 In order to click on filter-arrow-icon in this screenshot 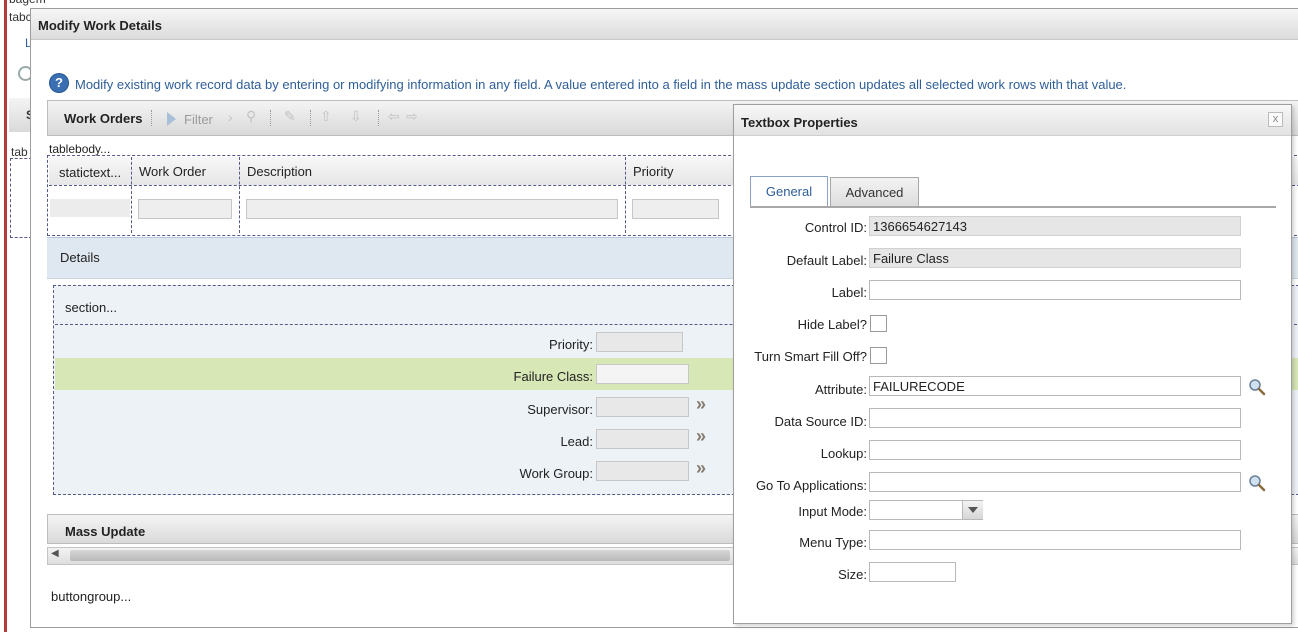, I will do `click(171, 119)`.